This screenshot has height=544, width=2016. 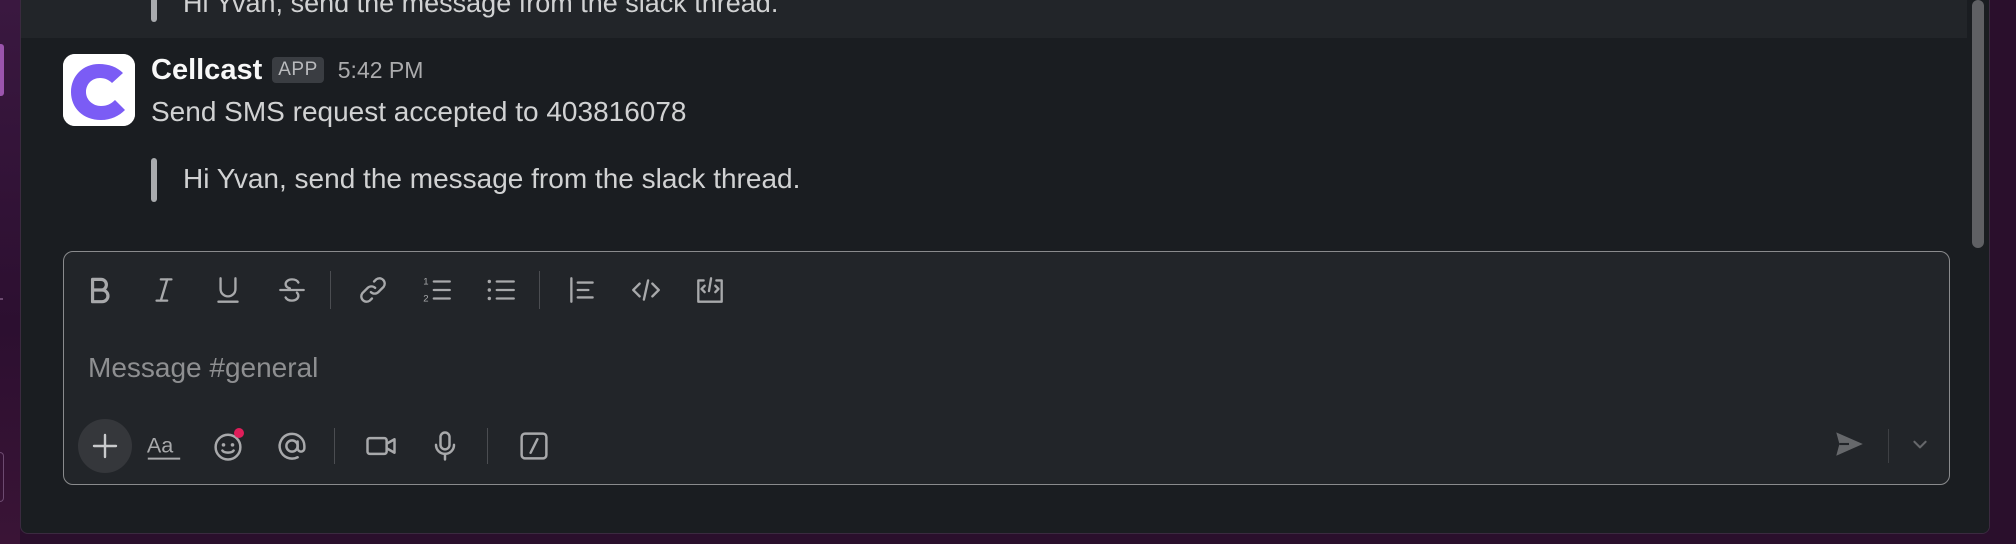 I want to click on code-icon, so click(x=646, y=290).